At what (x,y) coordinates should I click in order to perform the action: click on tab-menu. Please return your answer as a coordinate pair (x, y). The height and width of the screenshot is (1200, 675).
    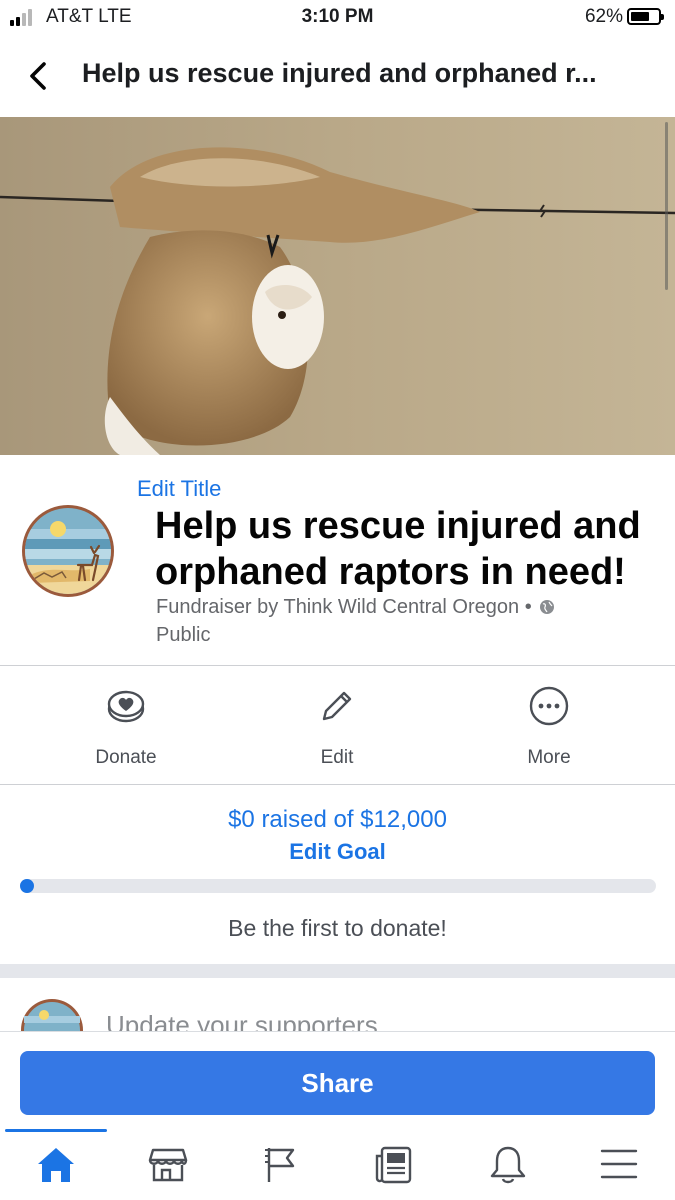
    Looking at the image, I should click on (619, 1165).